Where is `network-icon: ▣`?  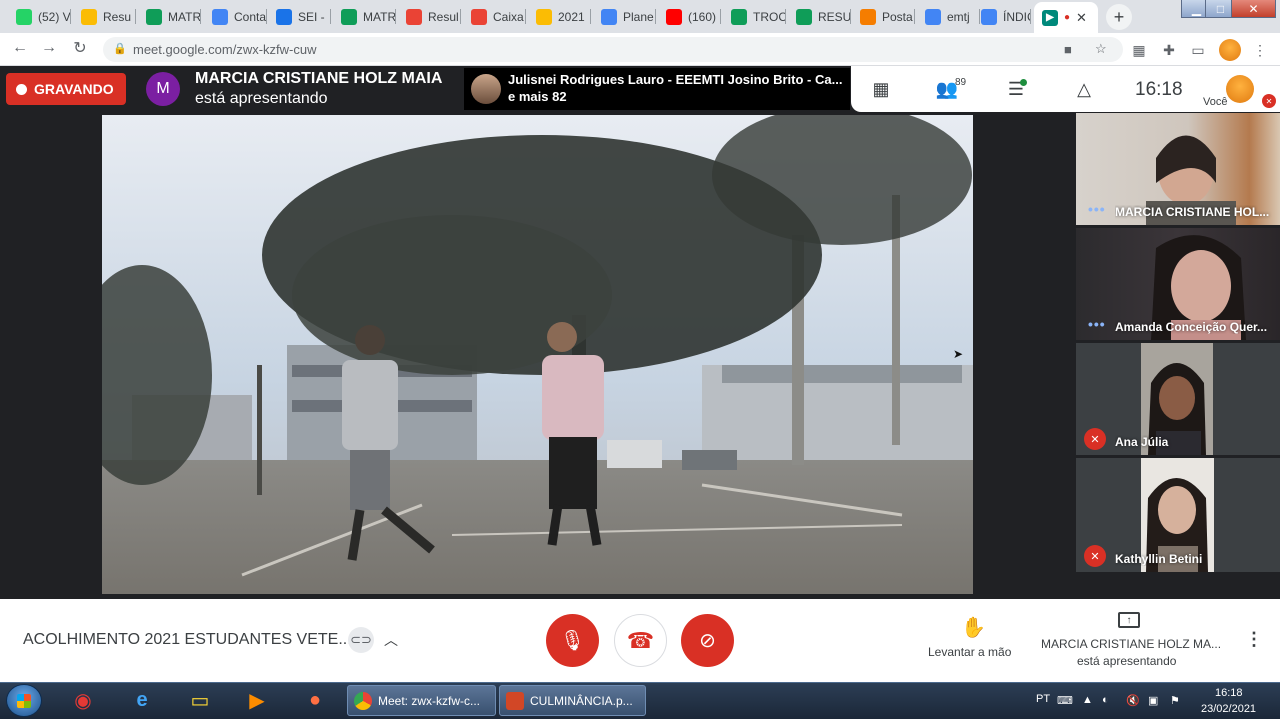 network-icon: ▣ is located at coordinates (1153, 700).